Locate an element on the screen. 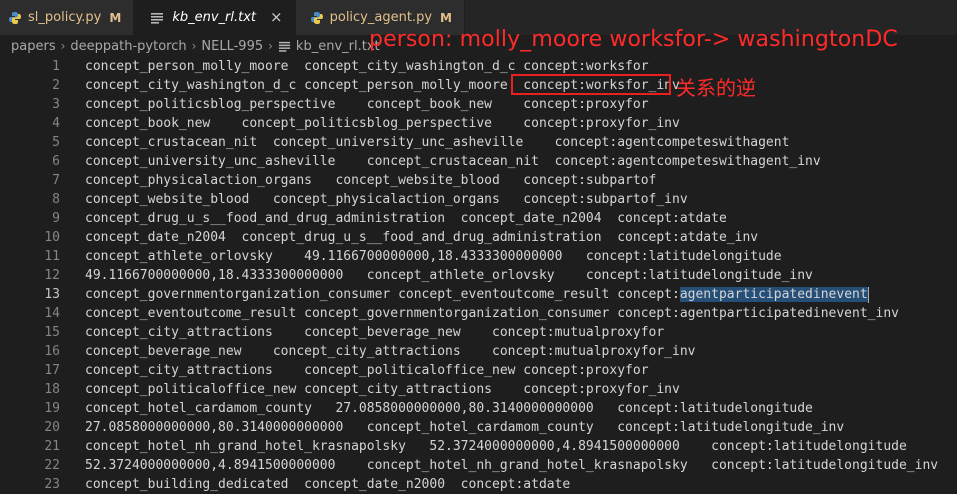 This screenshot has height=494, width=957. breadcrumb-nell: NELL-995 is located at coordinates (232, 46).